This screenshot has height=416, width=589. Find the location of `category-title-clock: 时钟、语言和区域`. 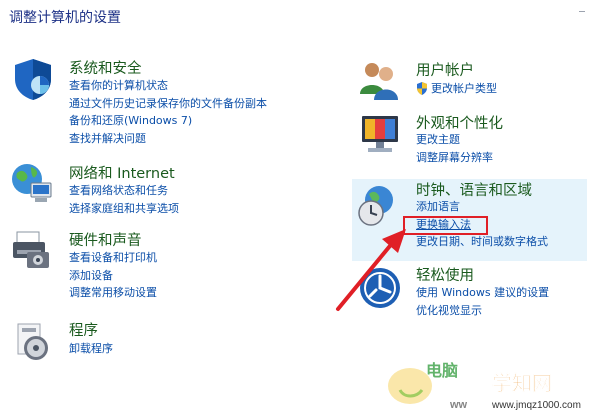

category-title-clock: 时钟、语言和区域 is located at coordinates (474, 189).